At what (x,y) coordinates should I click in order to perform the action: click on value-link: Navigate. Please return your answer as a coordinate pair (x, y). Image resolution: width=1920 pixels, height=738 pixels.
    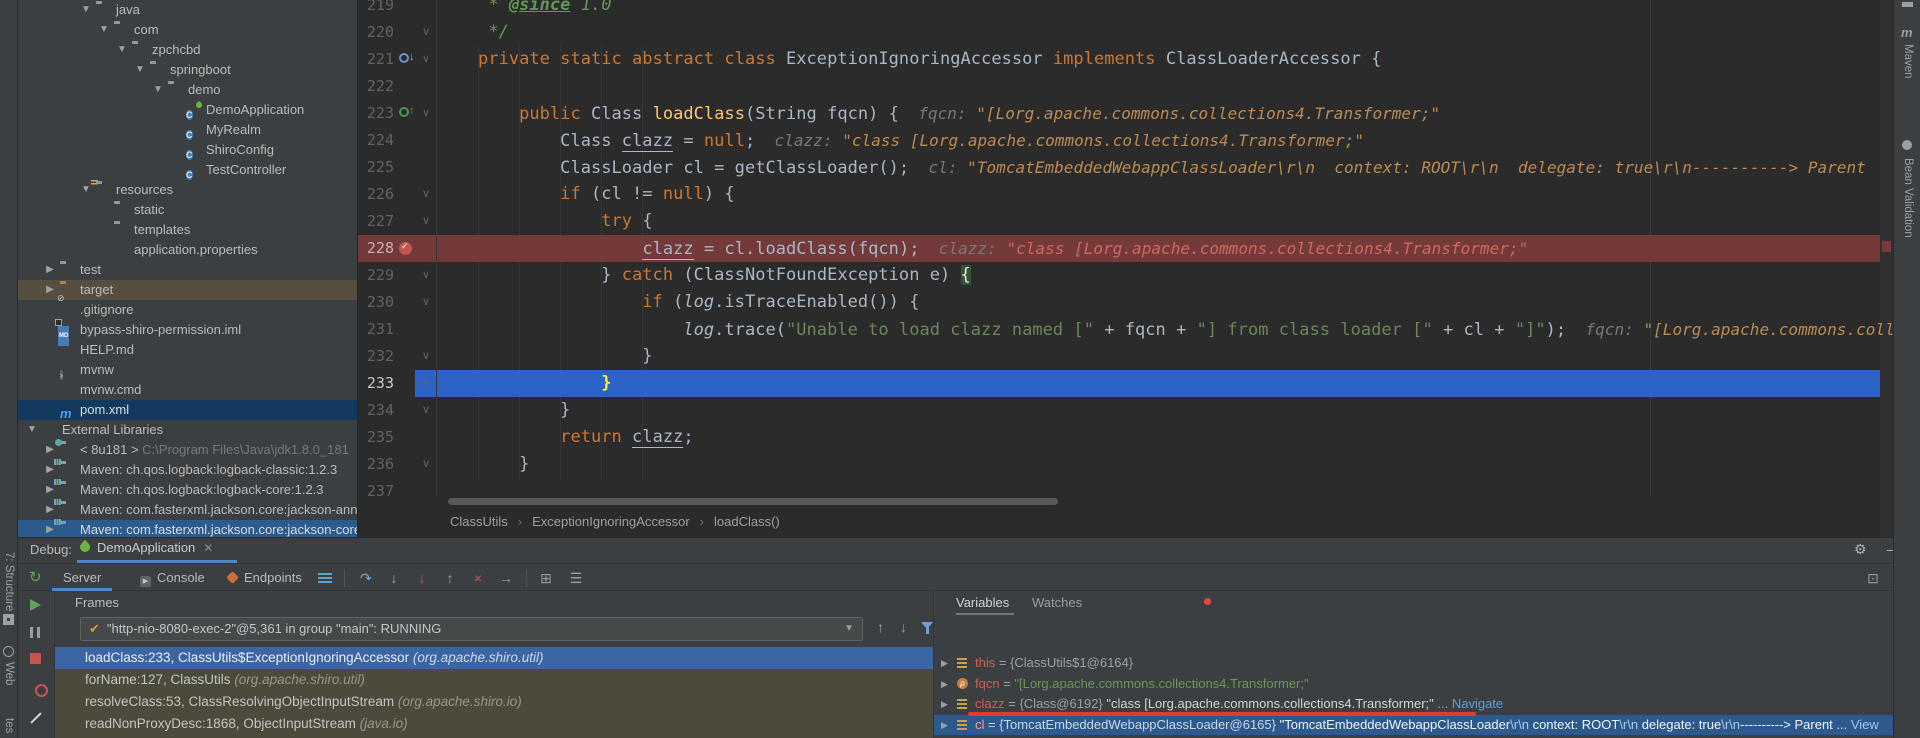
    Looking at the image, I should click on (1477, 703).